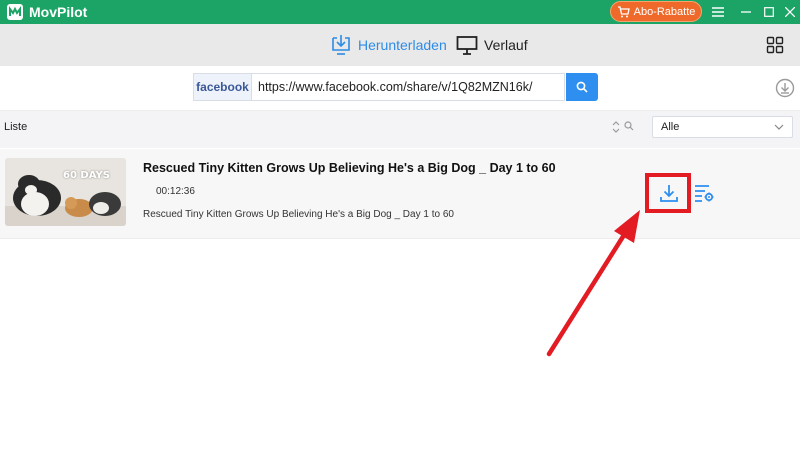 The width and height of the screenshot is (800, 468). What do you see at coordinates (408, 87) in the screenshot?
I see `url-input` at bounding box center [408, 87].